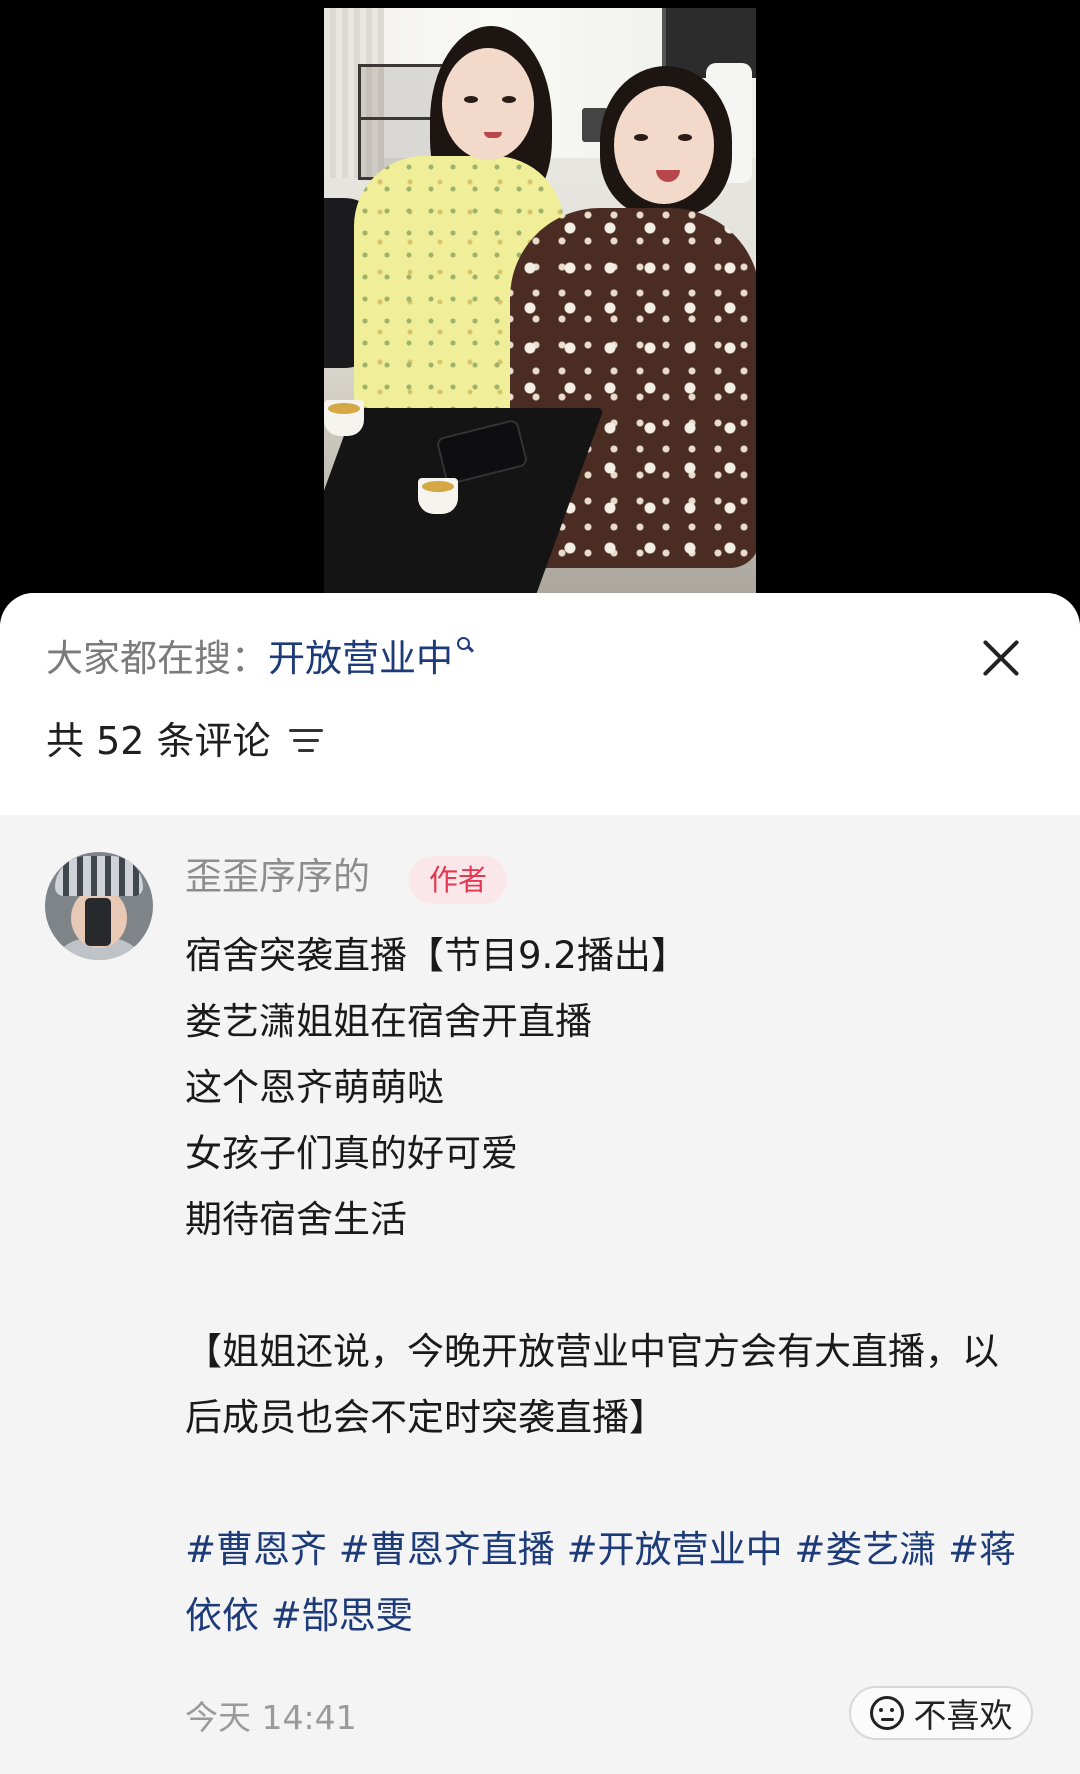 This screenshot has width=1080, height=1774. What do you see at coordinates (342, 1615) in the screenshot?
I see `hashtag-link: #郜思雯` at bounding box center [342, 1615].